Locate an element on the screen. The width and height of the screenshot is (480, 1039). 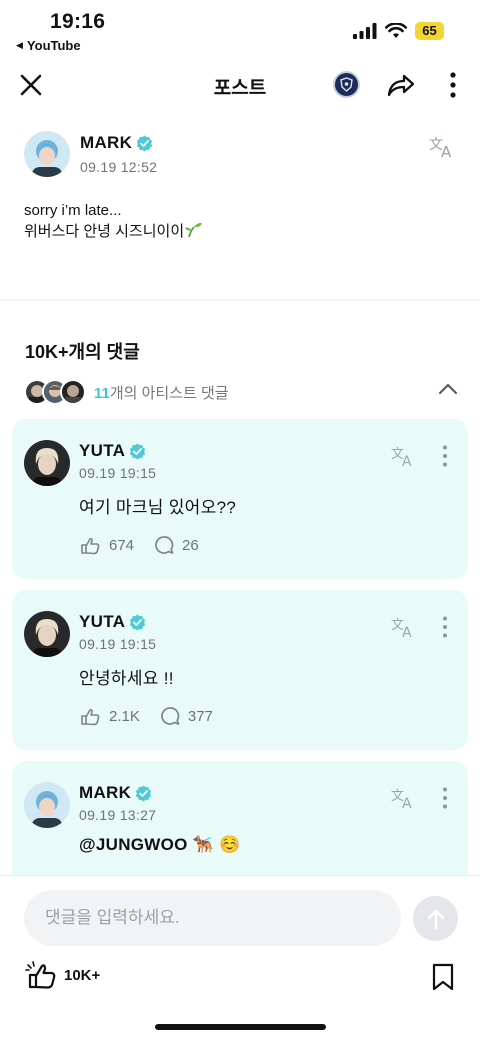
status-indicators: 65 is located at coordinates (398, 31).